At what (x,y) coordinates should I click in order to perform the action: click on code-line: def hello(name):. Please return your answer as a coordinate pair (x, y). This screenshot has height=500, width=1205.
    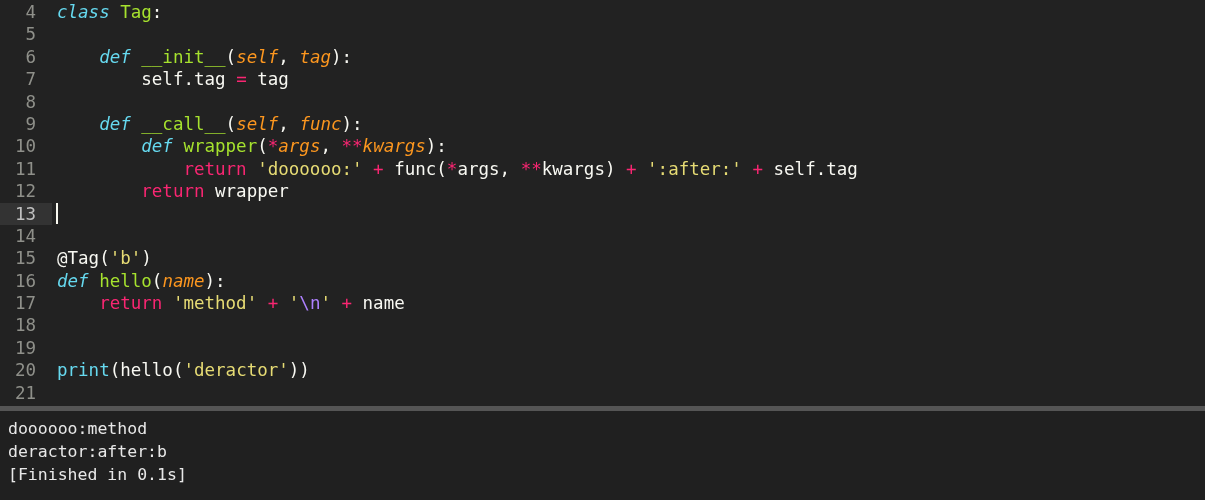
    Looking at the image, I should click on (141, 281).